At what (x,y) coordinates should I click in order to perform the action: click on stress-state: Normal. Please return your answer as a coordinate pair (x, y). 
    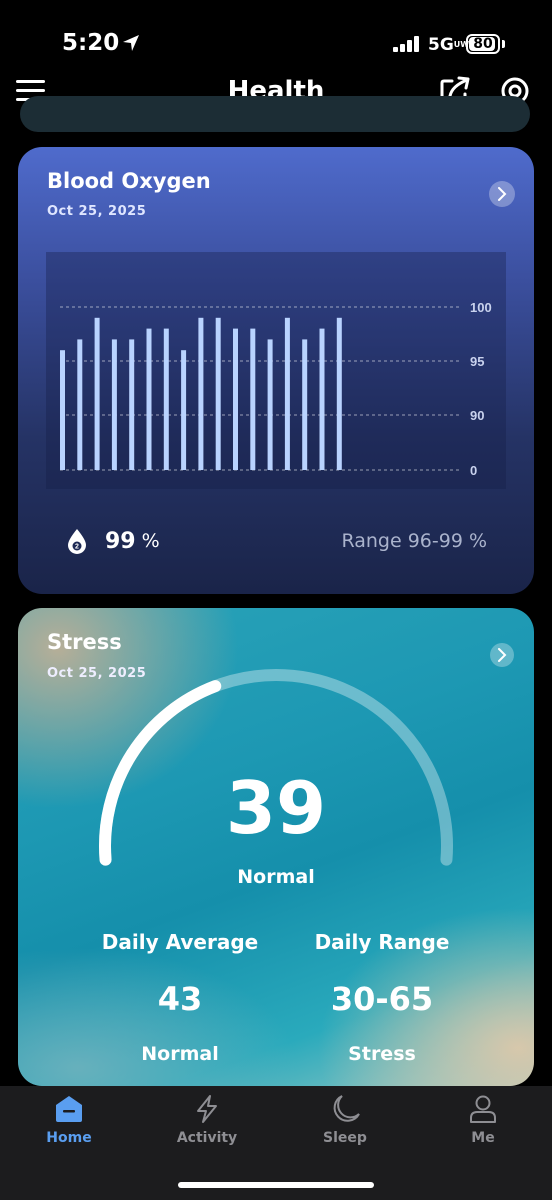
    Looking at the image, I should click on (276, 877).